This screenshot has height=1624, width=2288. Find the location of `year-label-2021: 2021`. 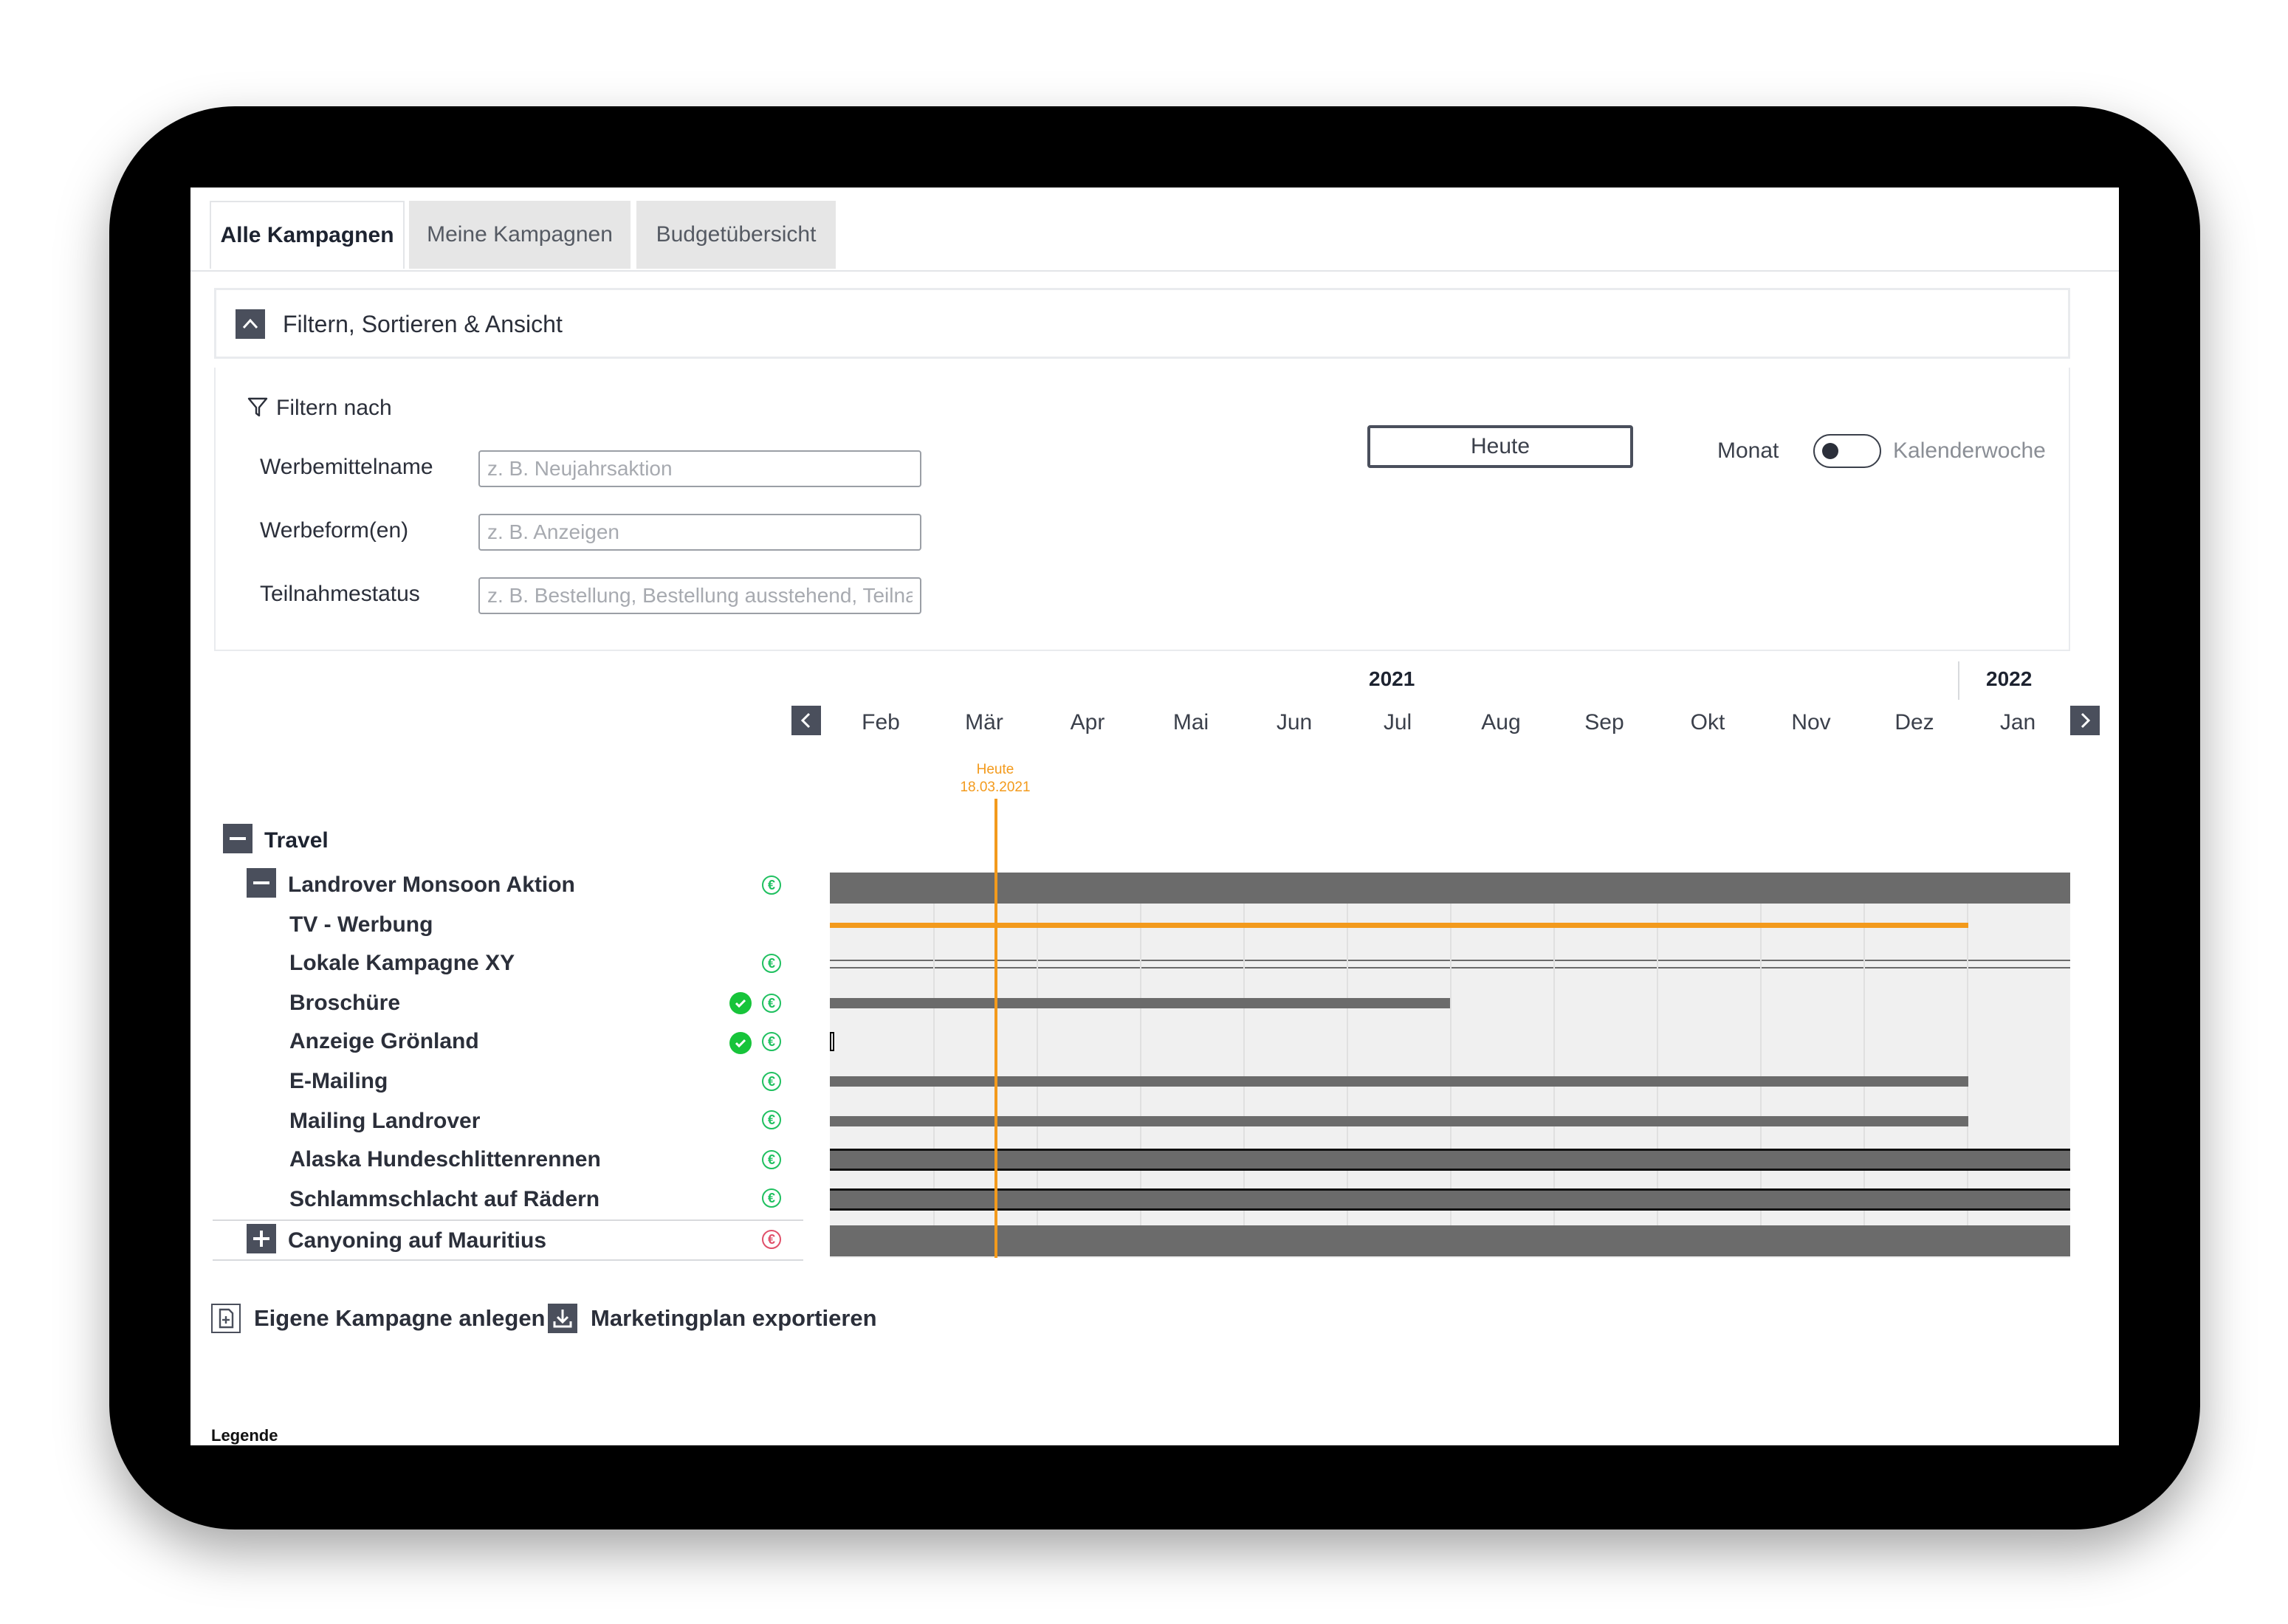

year-label-2021: 2021 is located at coordinates (1392, 678).